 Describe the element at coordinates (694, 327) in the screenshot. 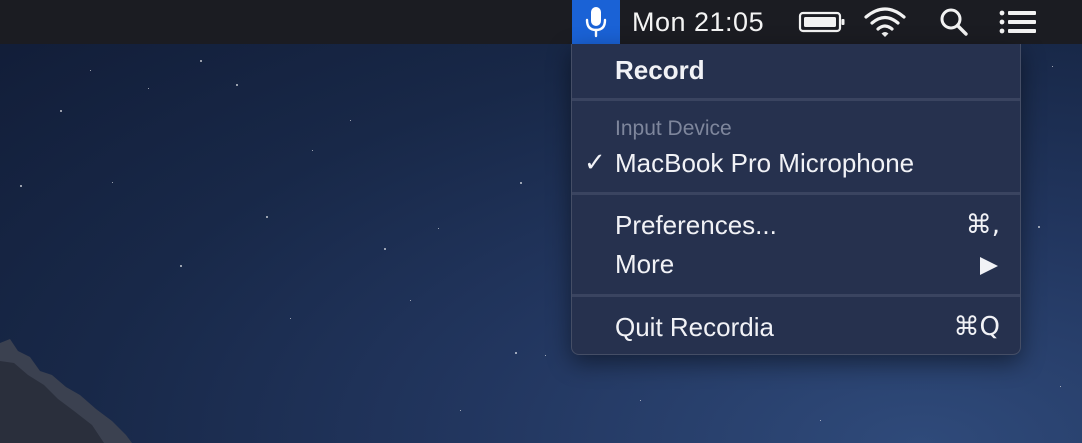

I see `quit-recordia-menu-item: Quit Recordia` at that location.